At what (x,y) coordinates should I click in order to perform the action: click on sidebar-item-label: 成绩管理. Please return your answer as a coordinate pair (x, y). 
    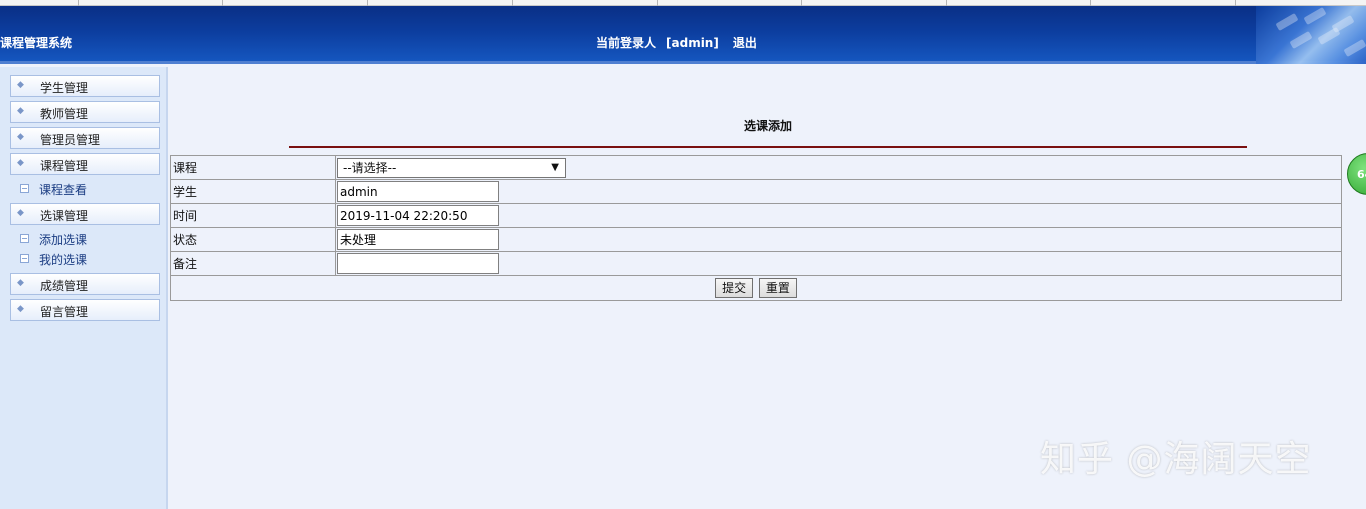
    Looking at the image, I should click on (64, 286).